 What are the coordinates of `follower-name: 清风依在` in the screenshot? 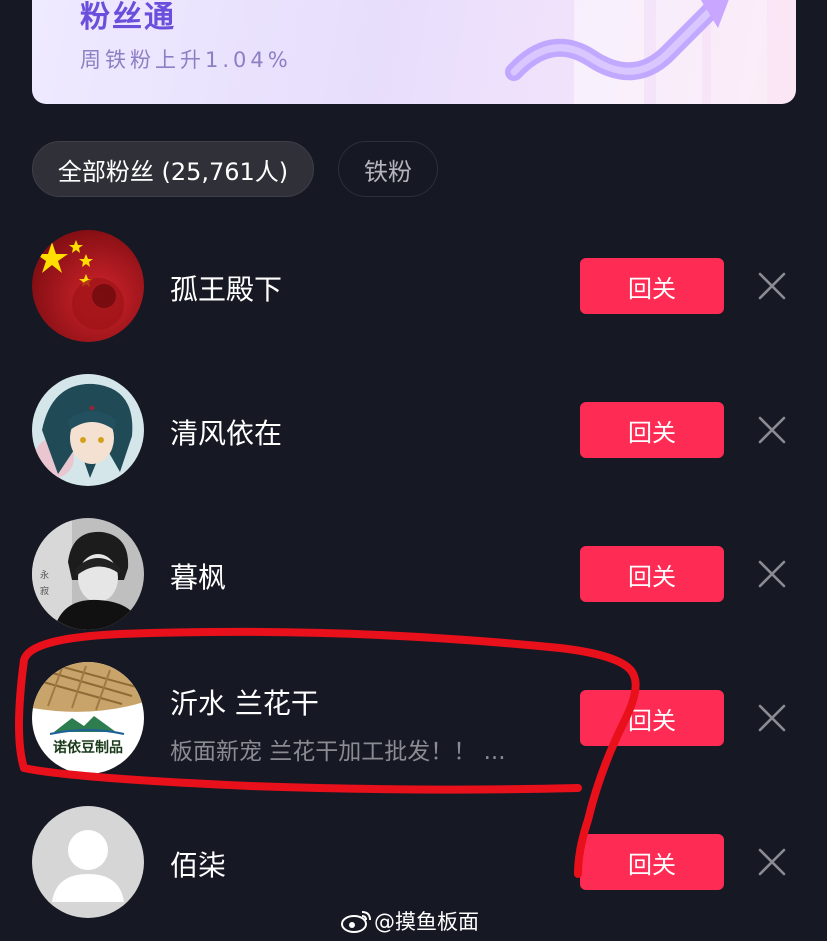 It's located at (226, 433).